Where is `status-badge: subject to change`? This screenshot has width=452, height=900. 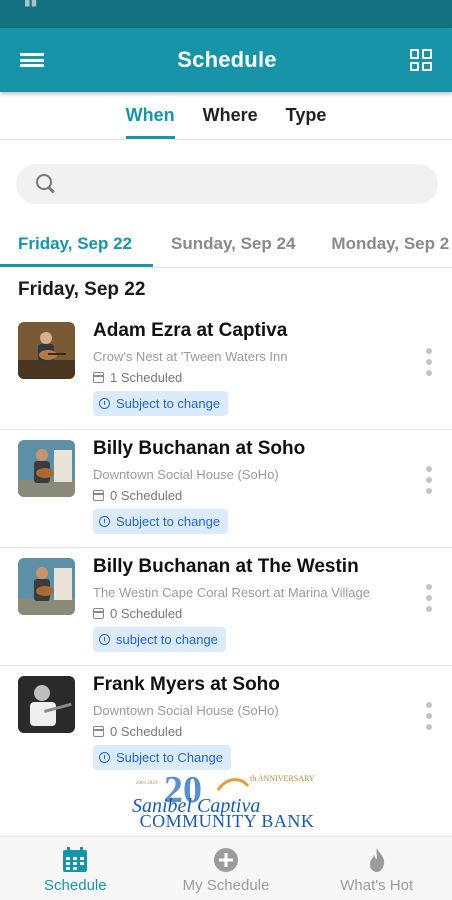 status-badge: subject to change is located at coordinates (159, 639).